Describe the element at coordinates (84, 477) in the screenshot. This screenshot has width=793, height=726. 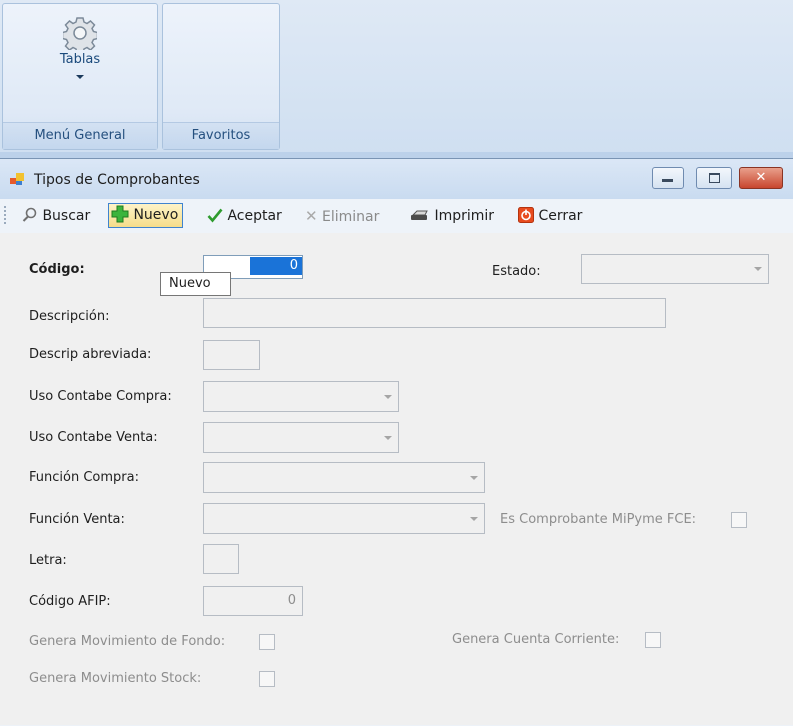
I see `funcion-compra-label: Función Compra:` at that location.